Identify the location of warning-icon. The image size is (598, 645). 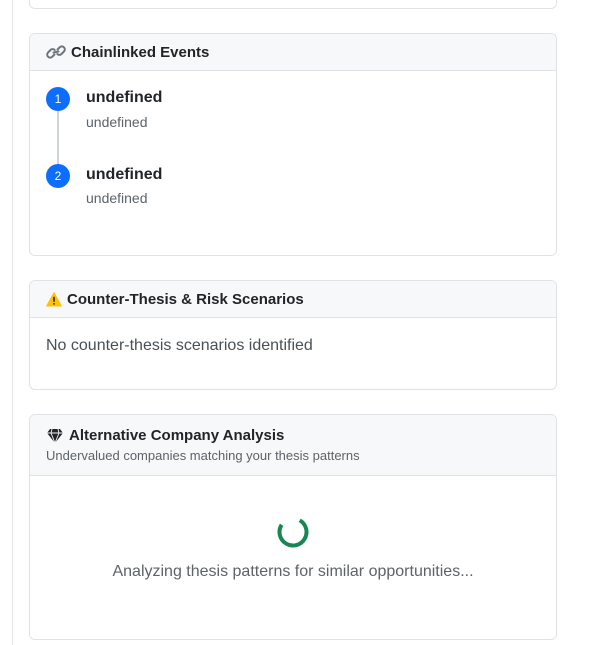
(54, 299).